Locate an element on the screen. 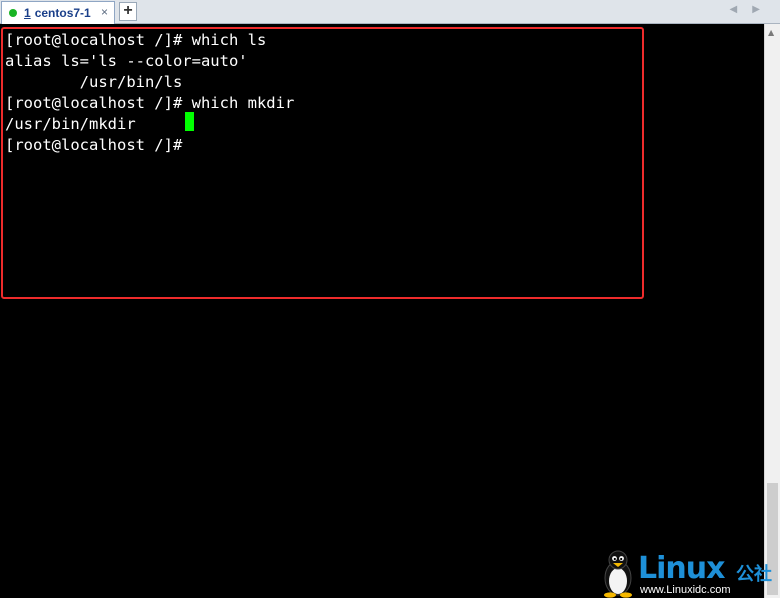 The width and height of the screenshot is (780, 598). tab-centos7-1: 1 centos7-1 × is located at coordinates (58, 12).